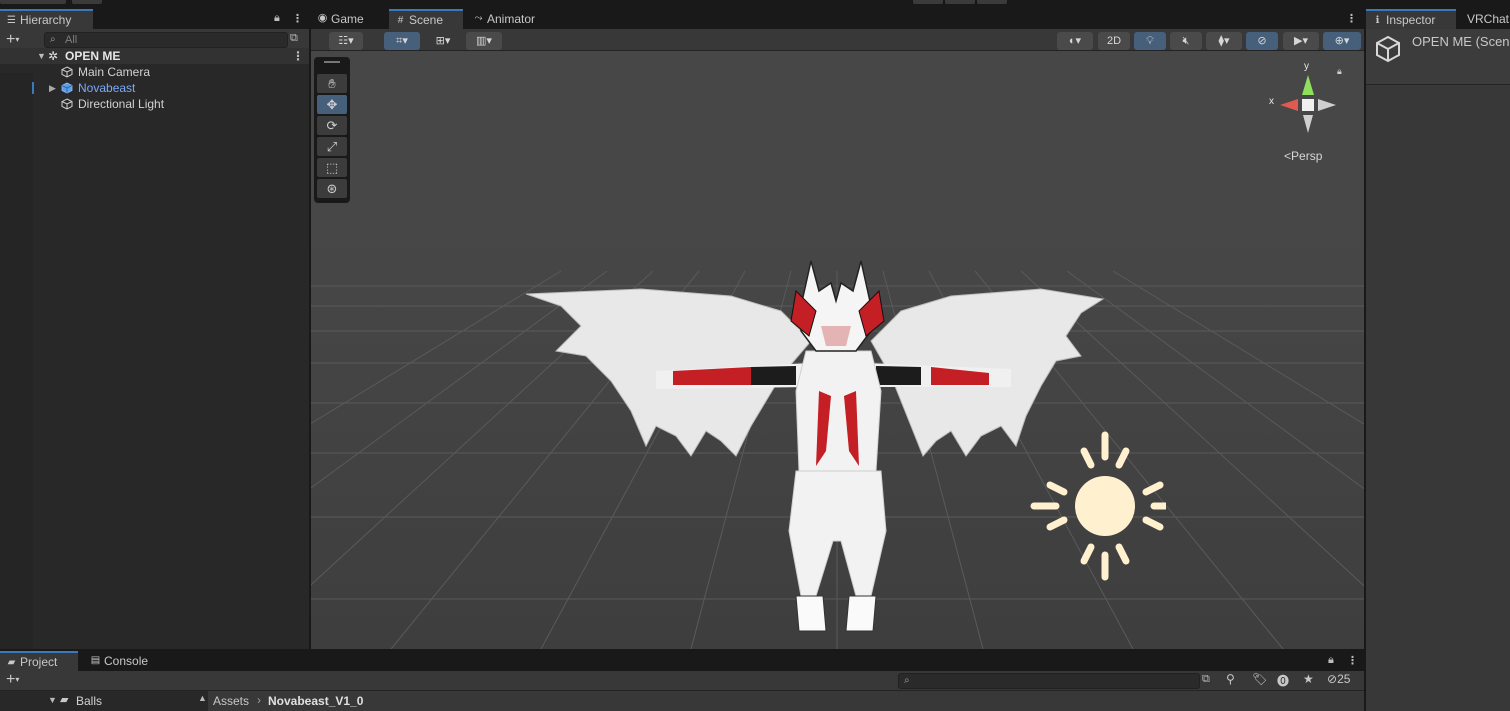 This screenshot has height=711, width=1510. I want to click on scroll-up-icon: ▲, so click(202, 698).